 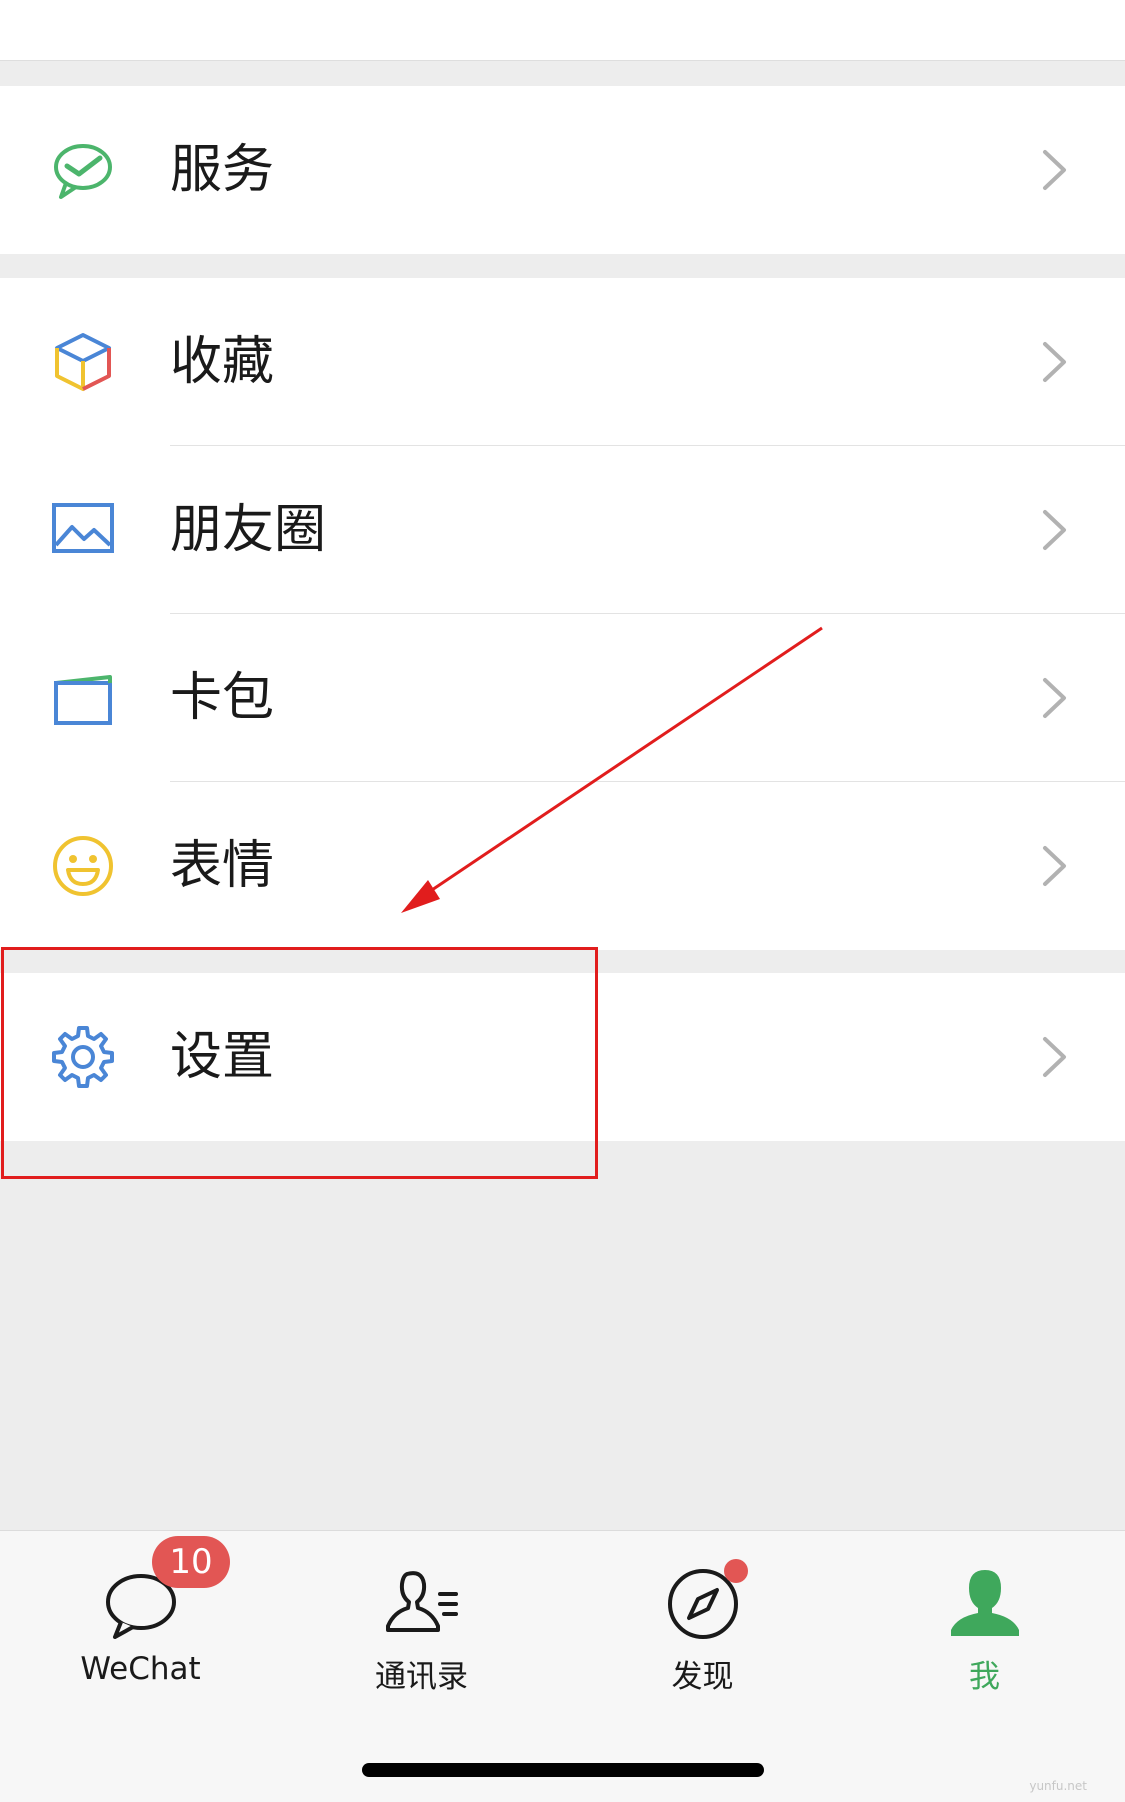 What do you see at coordinates (562, 530) in the screenshot?
I see `menu-item-moments: 朋友圈` at bounding box center [562, 530].